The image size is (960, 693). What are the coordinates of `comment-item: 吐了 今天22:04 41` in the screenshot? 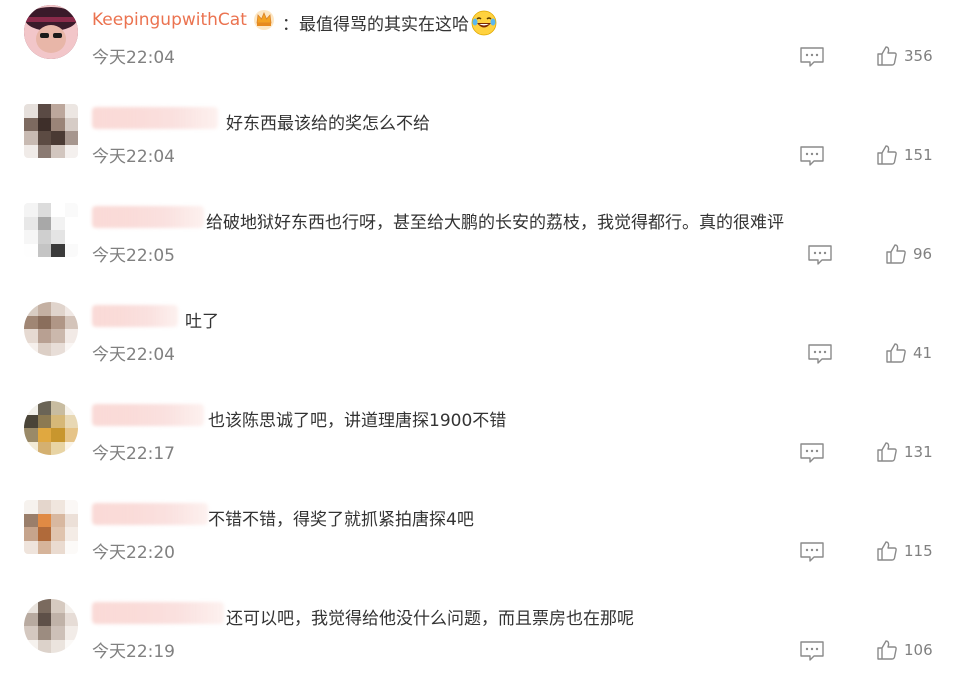 It's located at (480, 346).